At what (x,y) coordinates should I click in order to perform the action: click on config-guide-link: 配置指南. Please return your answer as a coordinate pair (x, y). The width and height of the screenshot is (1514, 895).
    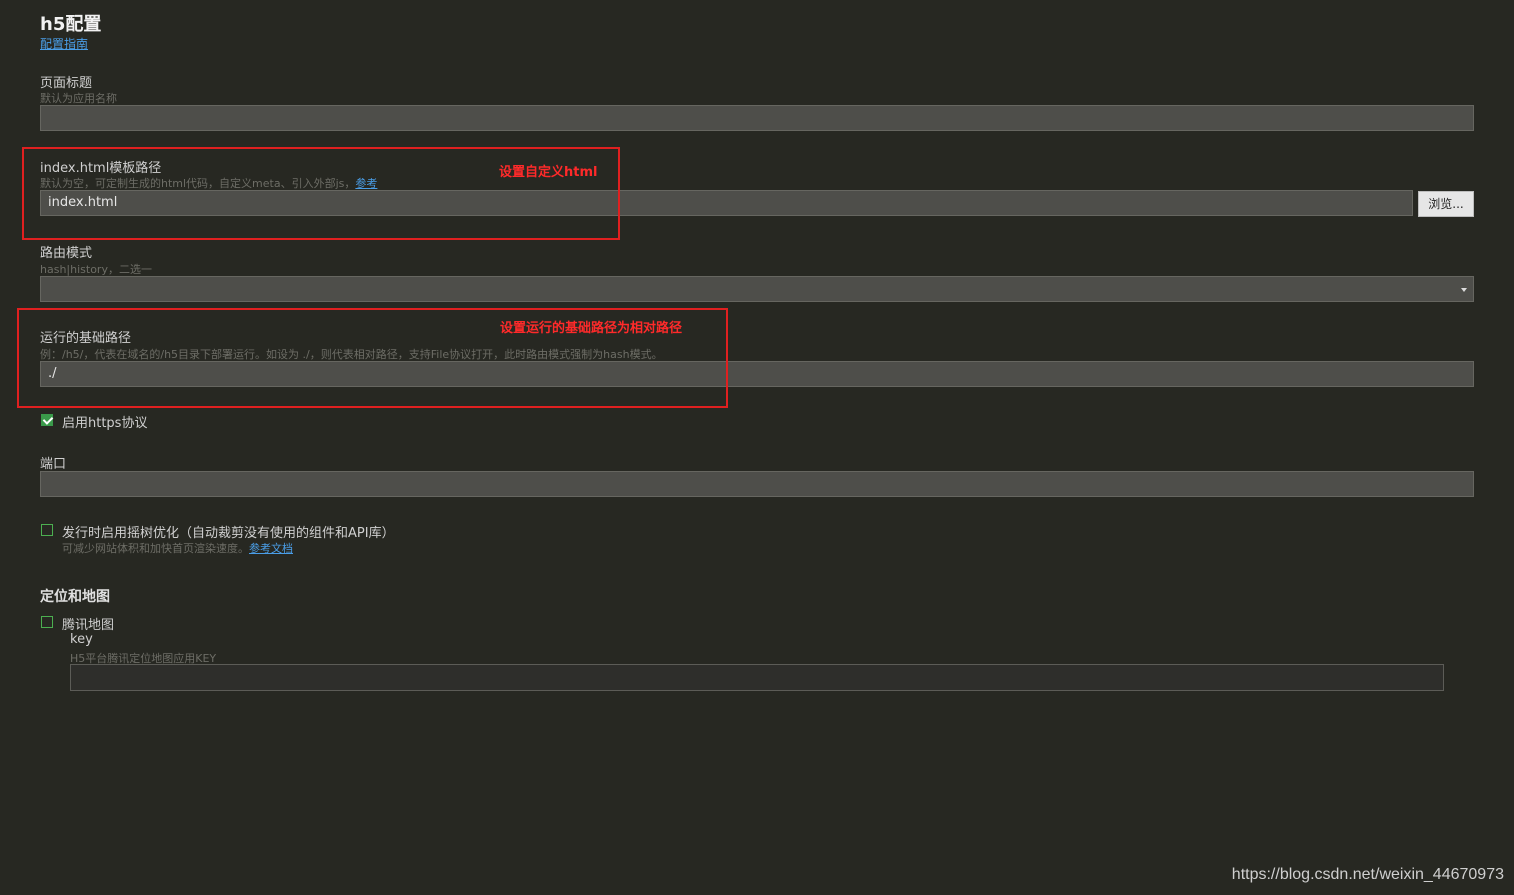
    Looking at the image, I should click on (64, 43).